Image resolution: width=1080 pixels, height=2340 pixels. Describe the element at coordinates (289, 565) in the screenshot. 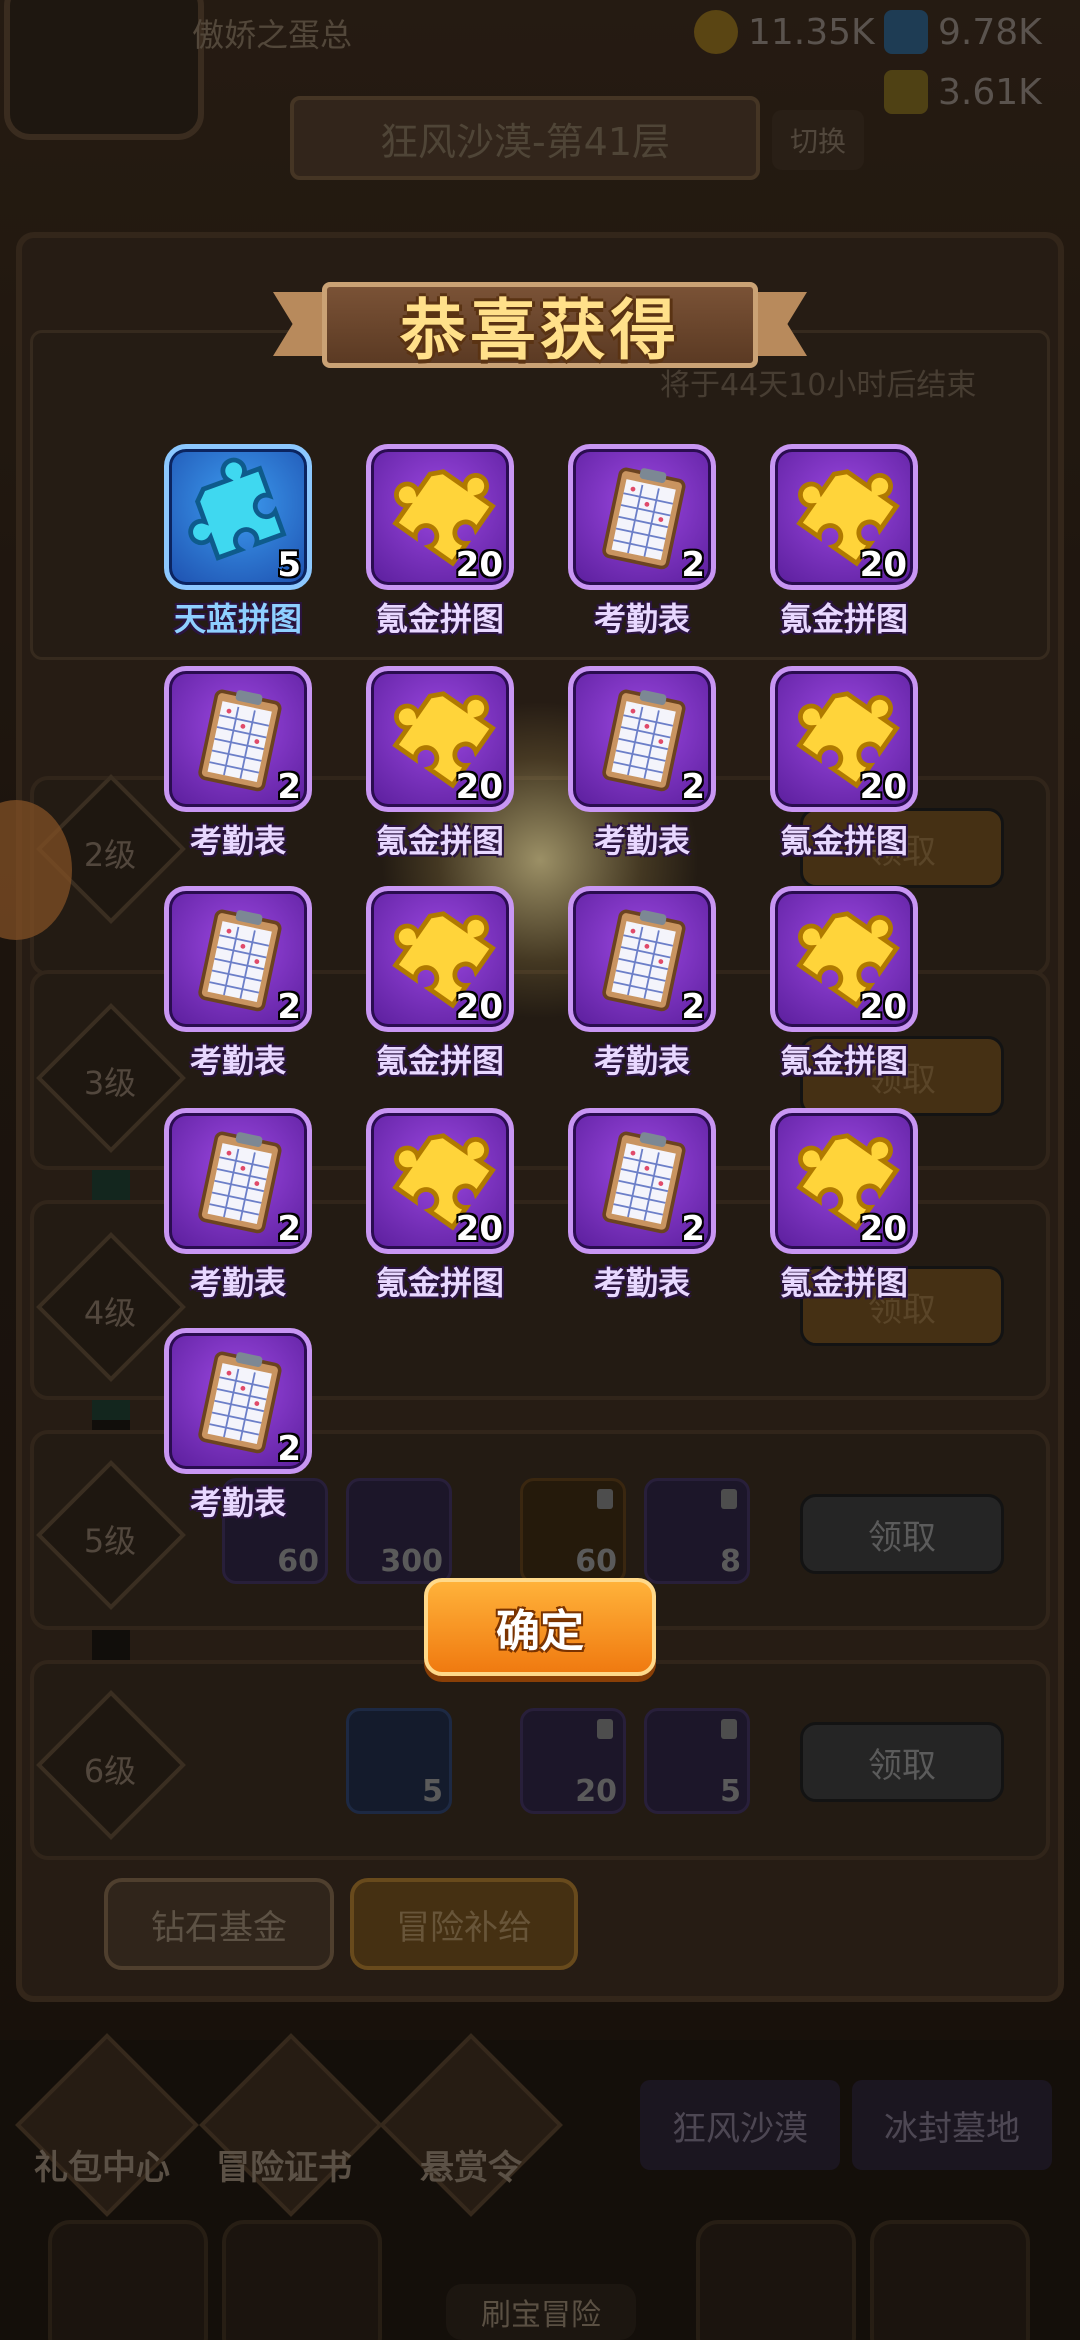

I see `reward-count: 5` at that location.